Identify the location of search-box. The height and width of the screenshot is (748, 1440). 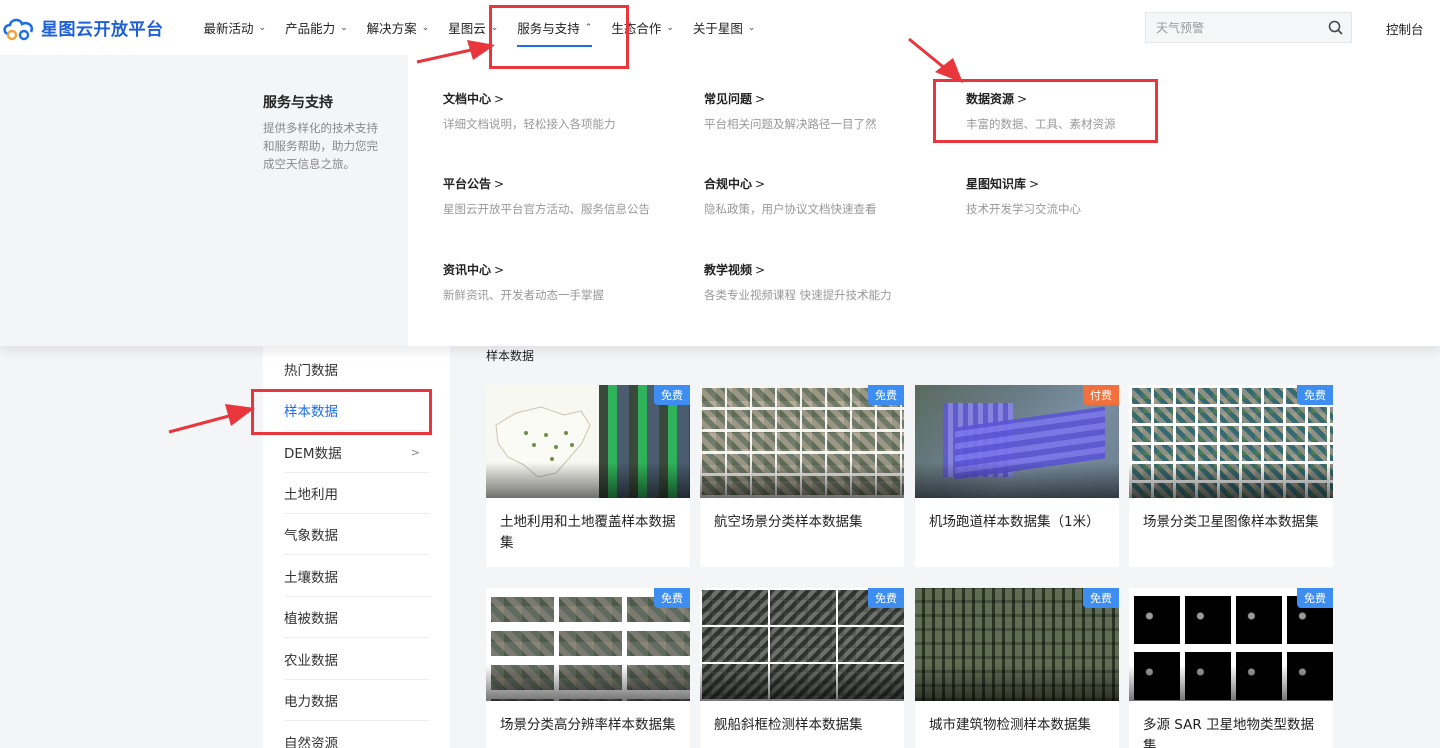
(1248, 27).